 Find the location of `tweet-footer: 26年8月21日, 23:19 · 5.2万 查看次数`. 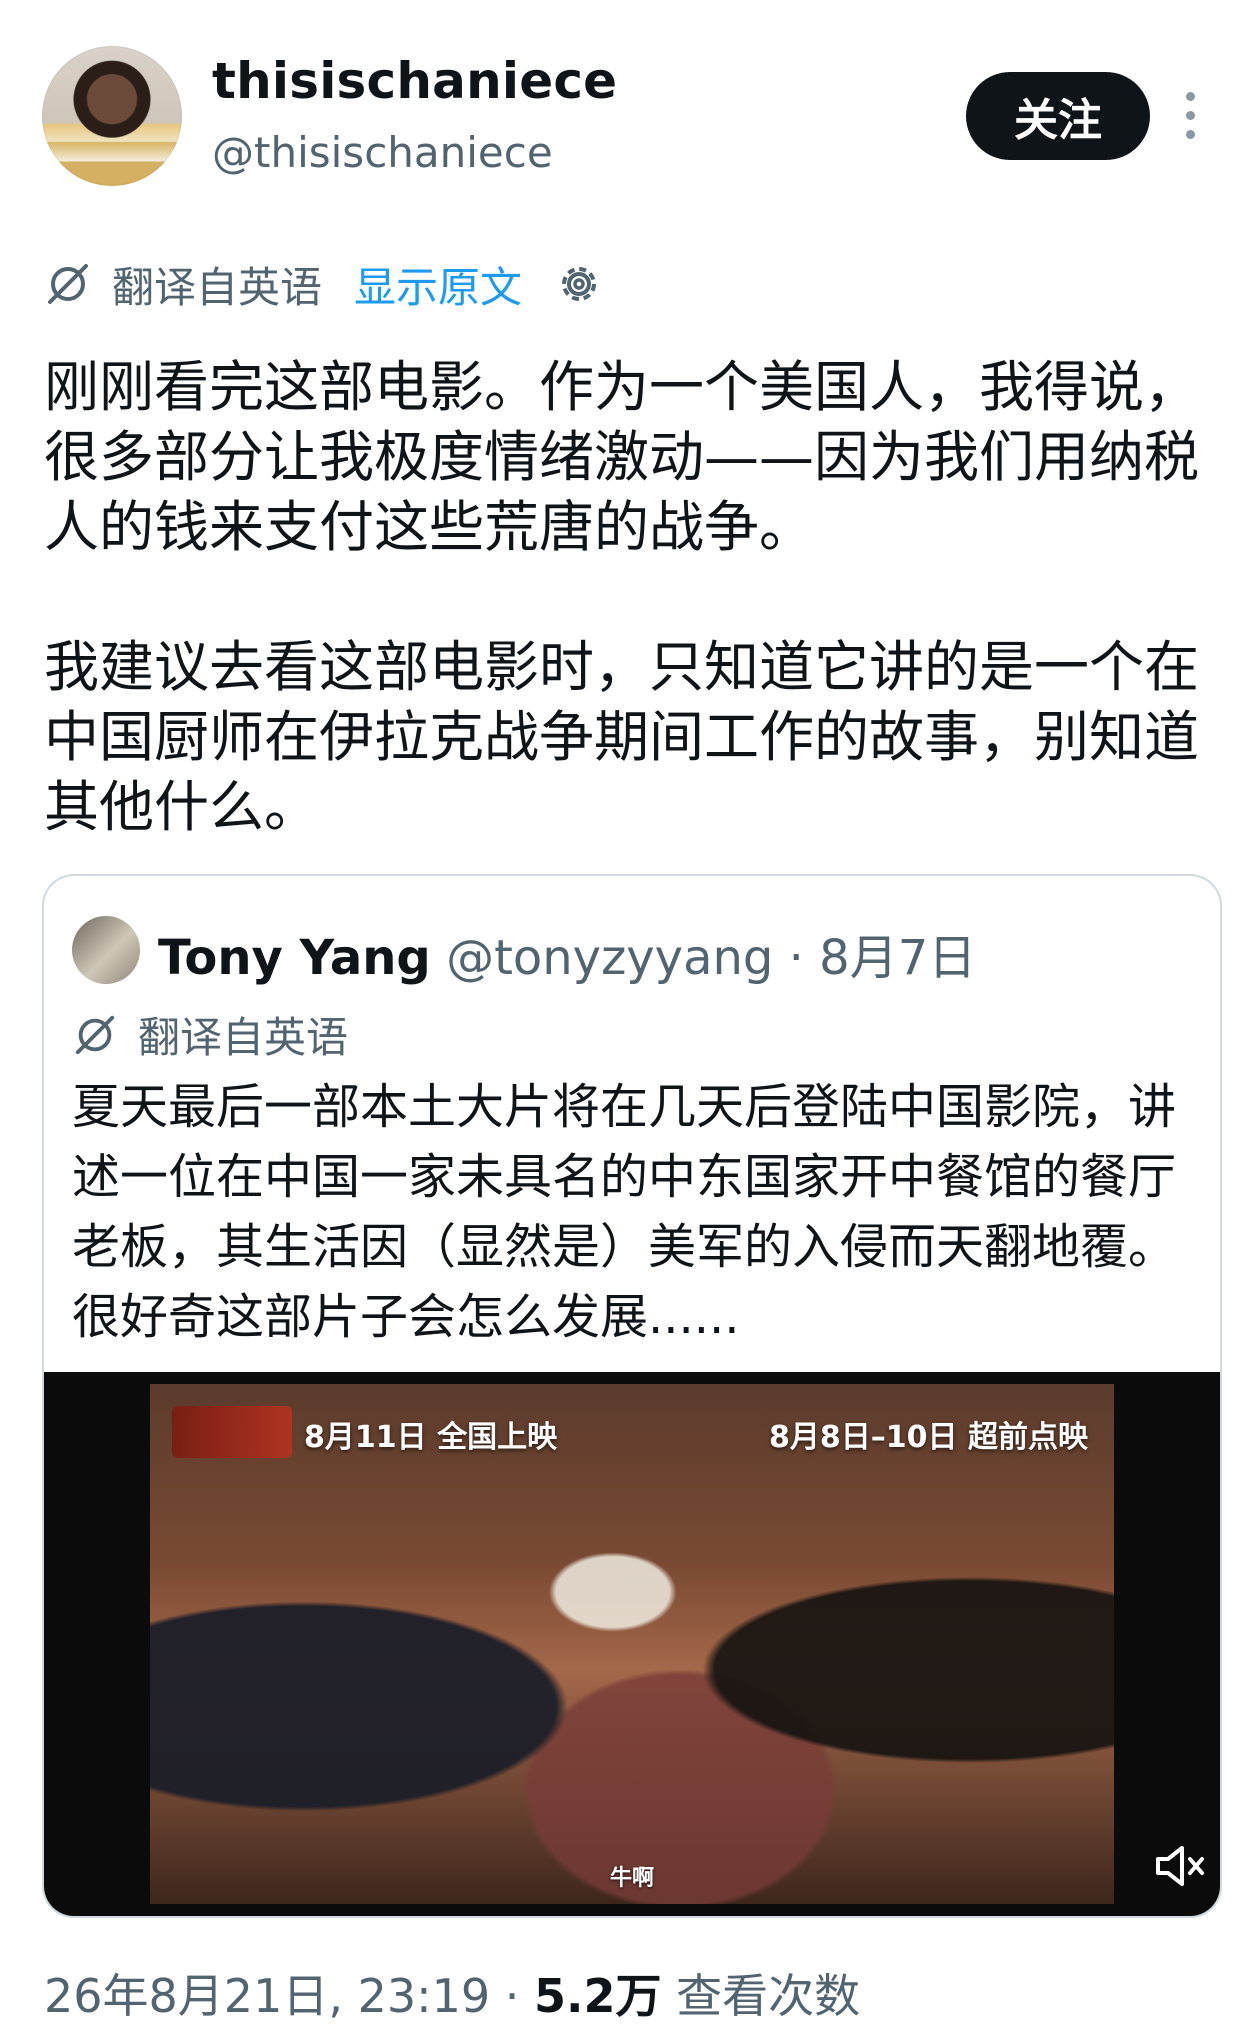

tweet-footer: 26年8月21日, 23:19 · 5.2万 查看次数 is located at coordinates (452, 1993).